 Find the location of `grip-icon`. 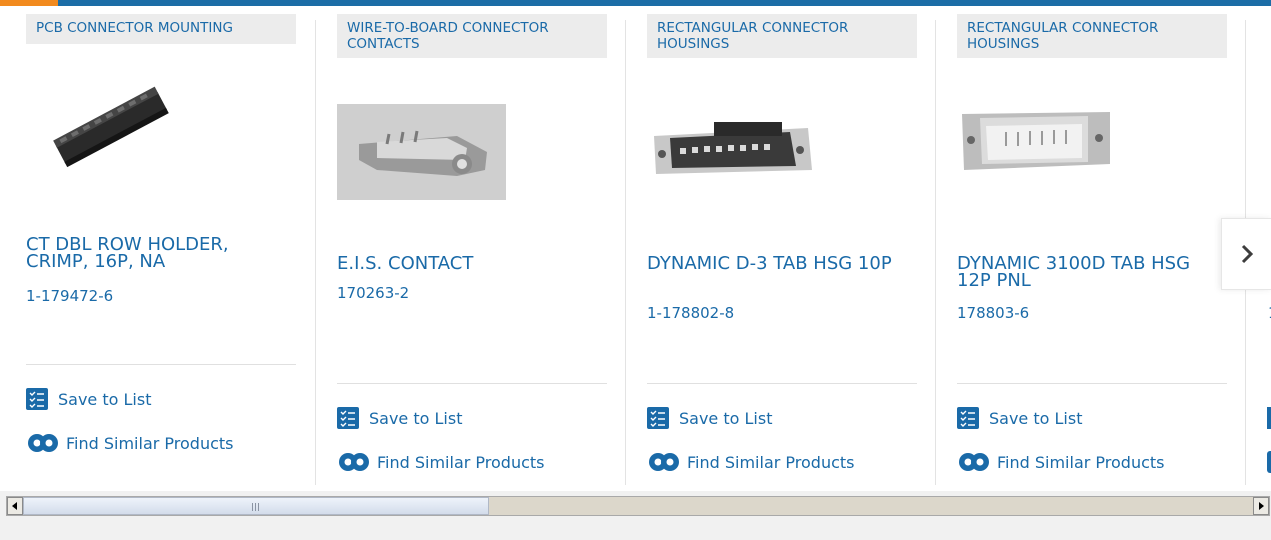

grip-icon is located at coordinates (256, 507).